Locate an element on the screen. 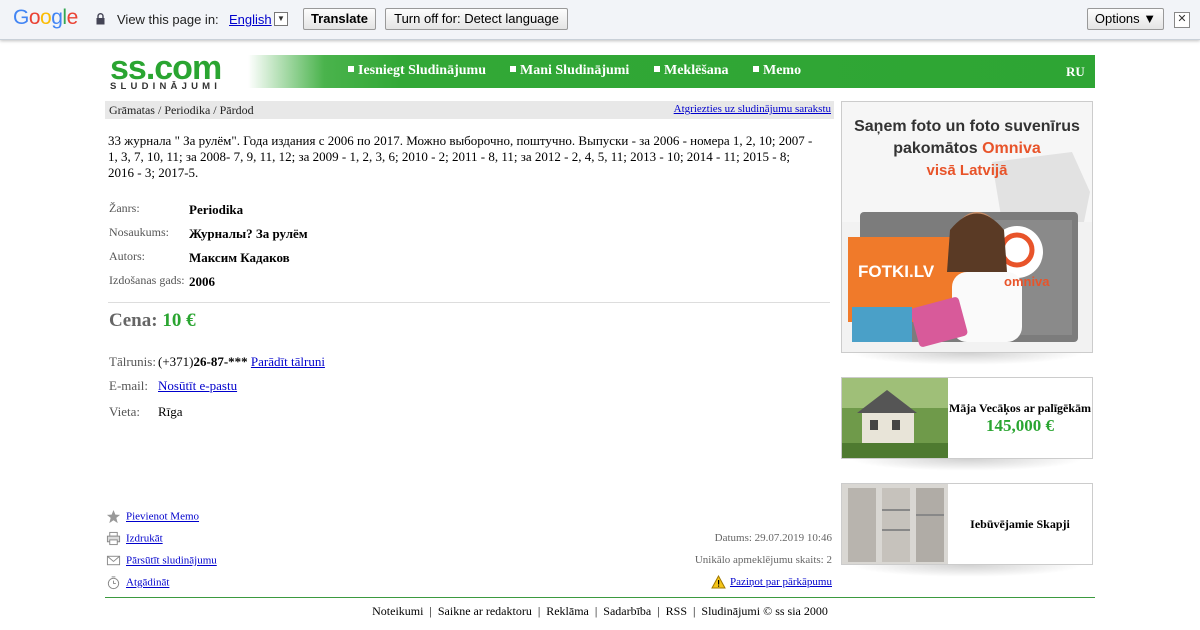  footer-divider is located at coordinates (600, 597).